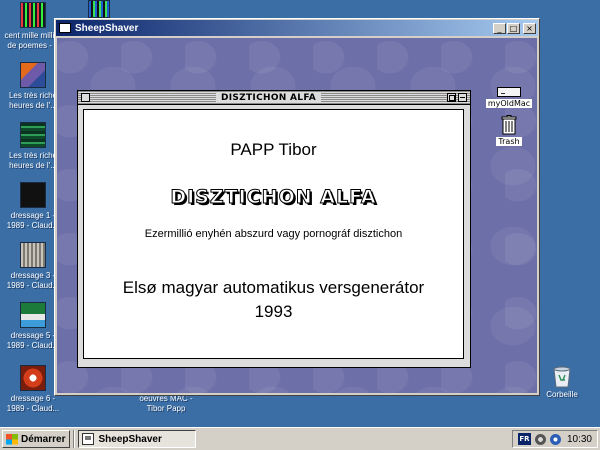 This screenshot has width=600, height=450. I want to click on start-label: Démarrer, so click(43, 439).